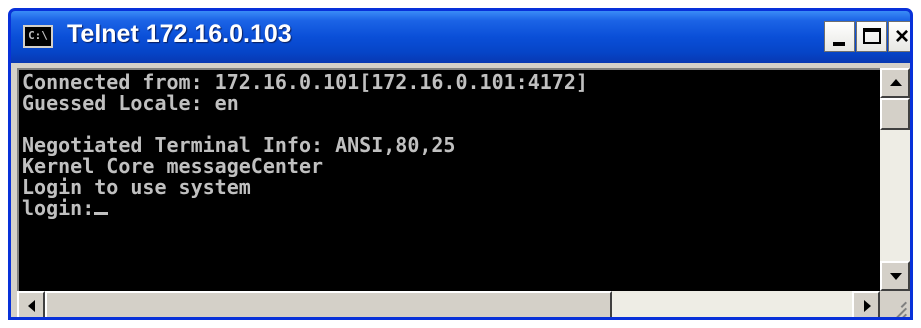 Image resolution: width=921 pixels, height=328 pixels. What do you see at coordinates (38, 36) in the screenshot?
I see `console-icon: C:\` at bounding box center [38, 36].